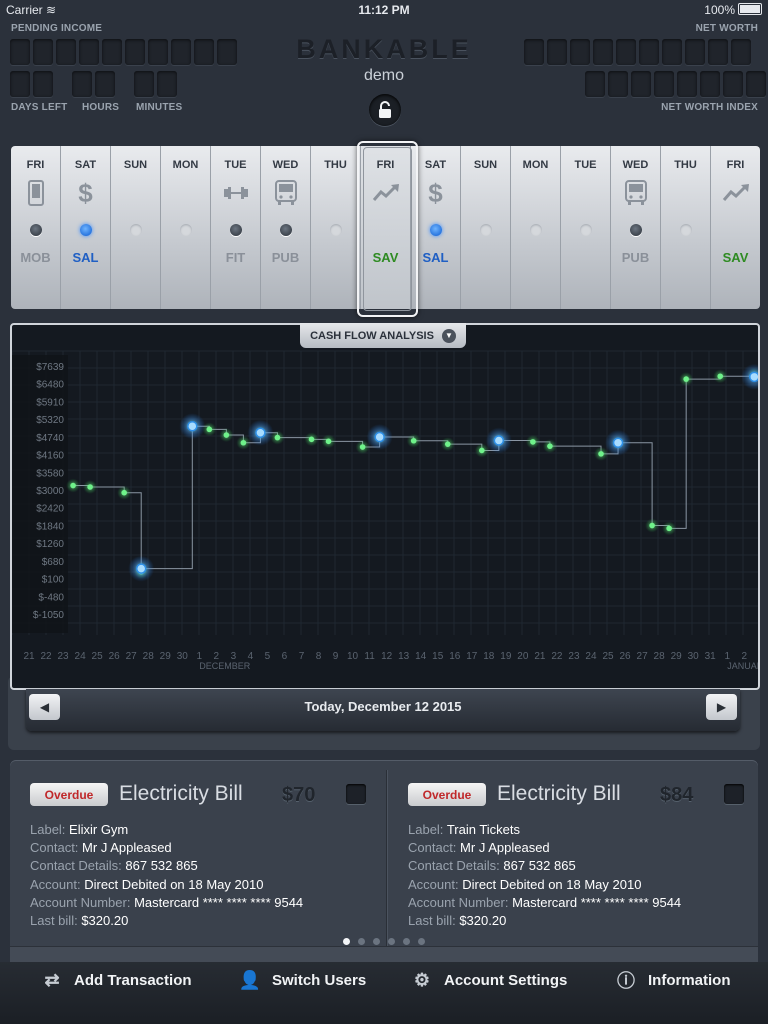 The image size is (768, 1024). Describe the element at coordinates (286, 227) in the screenshot. I see `day-tile-5: WED PUB` at that location.